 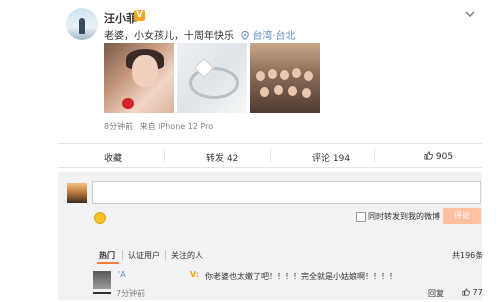 What do you see at coordinates (100, 218) in the screenshot?
I see `emoji-icon` at bounding box center [100, 218].